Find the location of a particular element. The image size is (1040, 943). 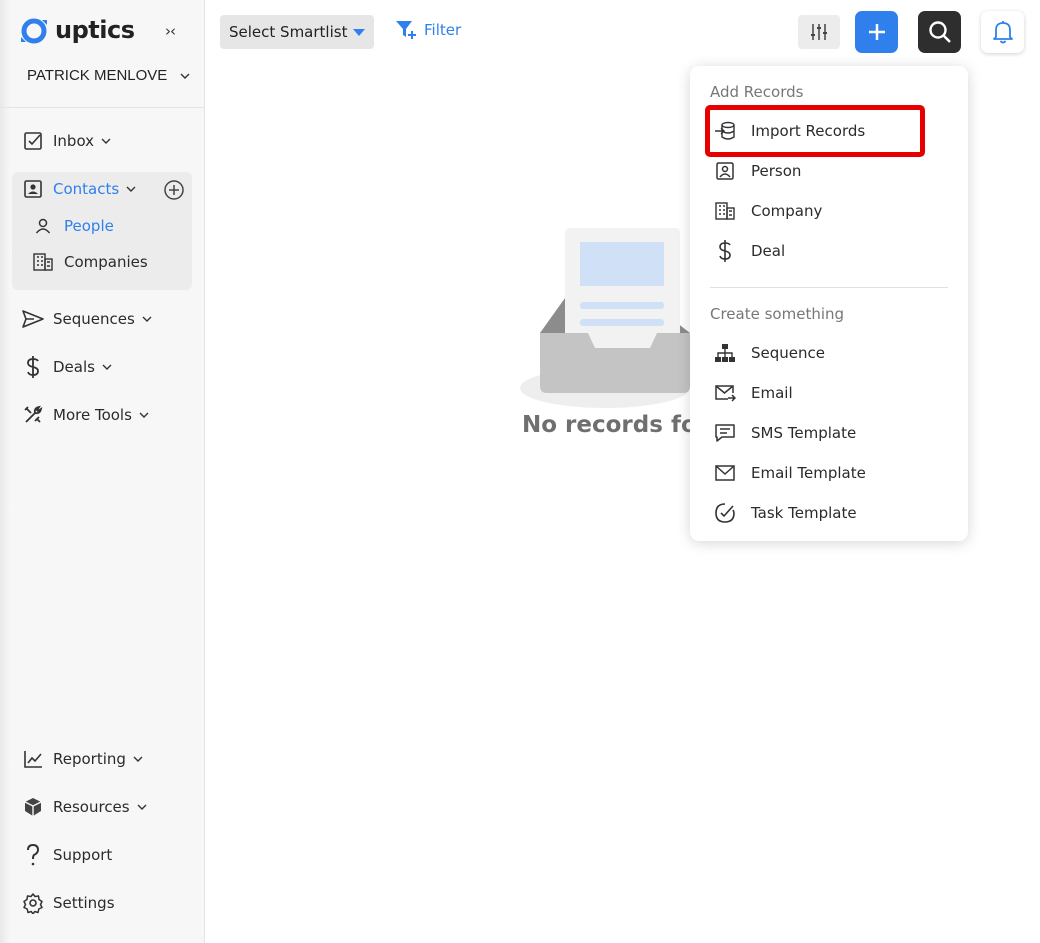

sidebar-item-label: Contacts is located at coordinates (86, 189).